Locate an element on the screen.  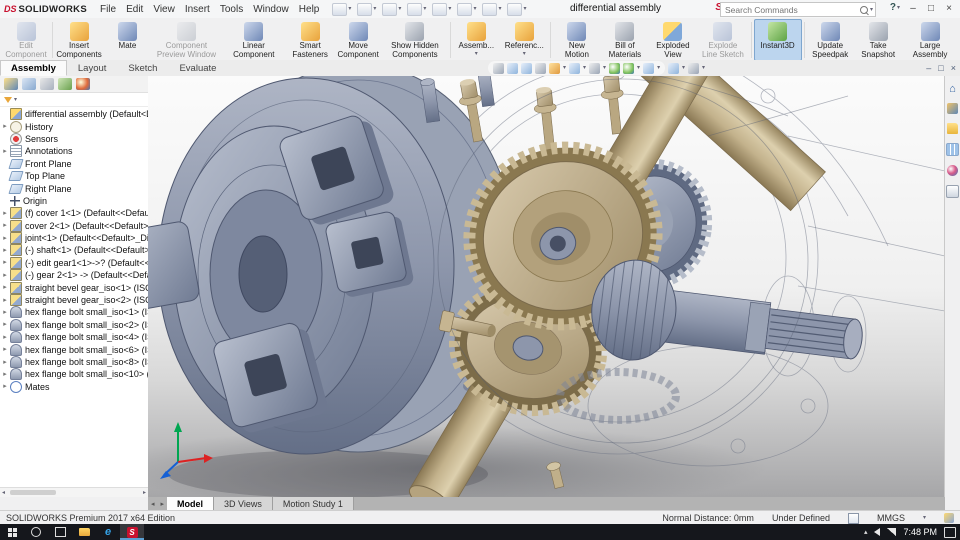
show-hidden-components-button: Show Hidden Components is located at coordinates (415, 40).